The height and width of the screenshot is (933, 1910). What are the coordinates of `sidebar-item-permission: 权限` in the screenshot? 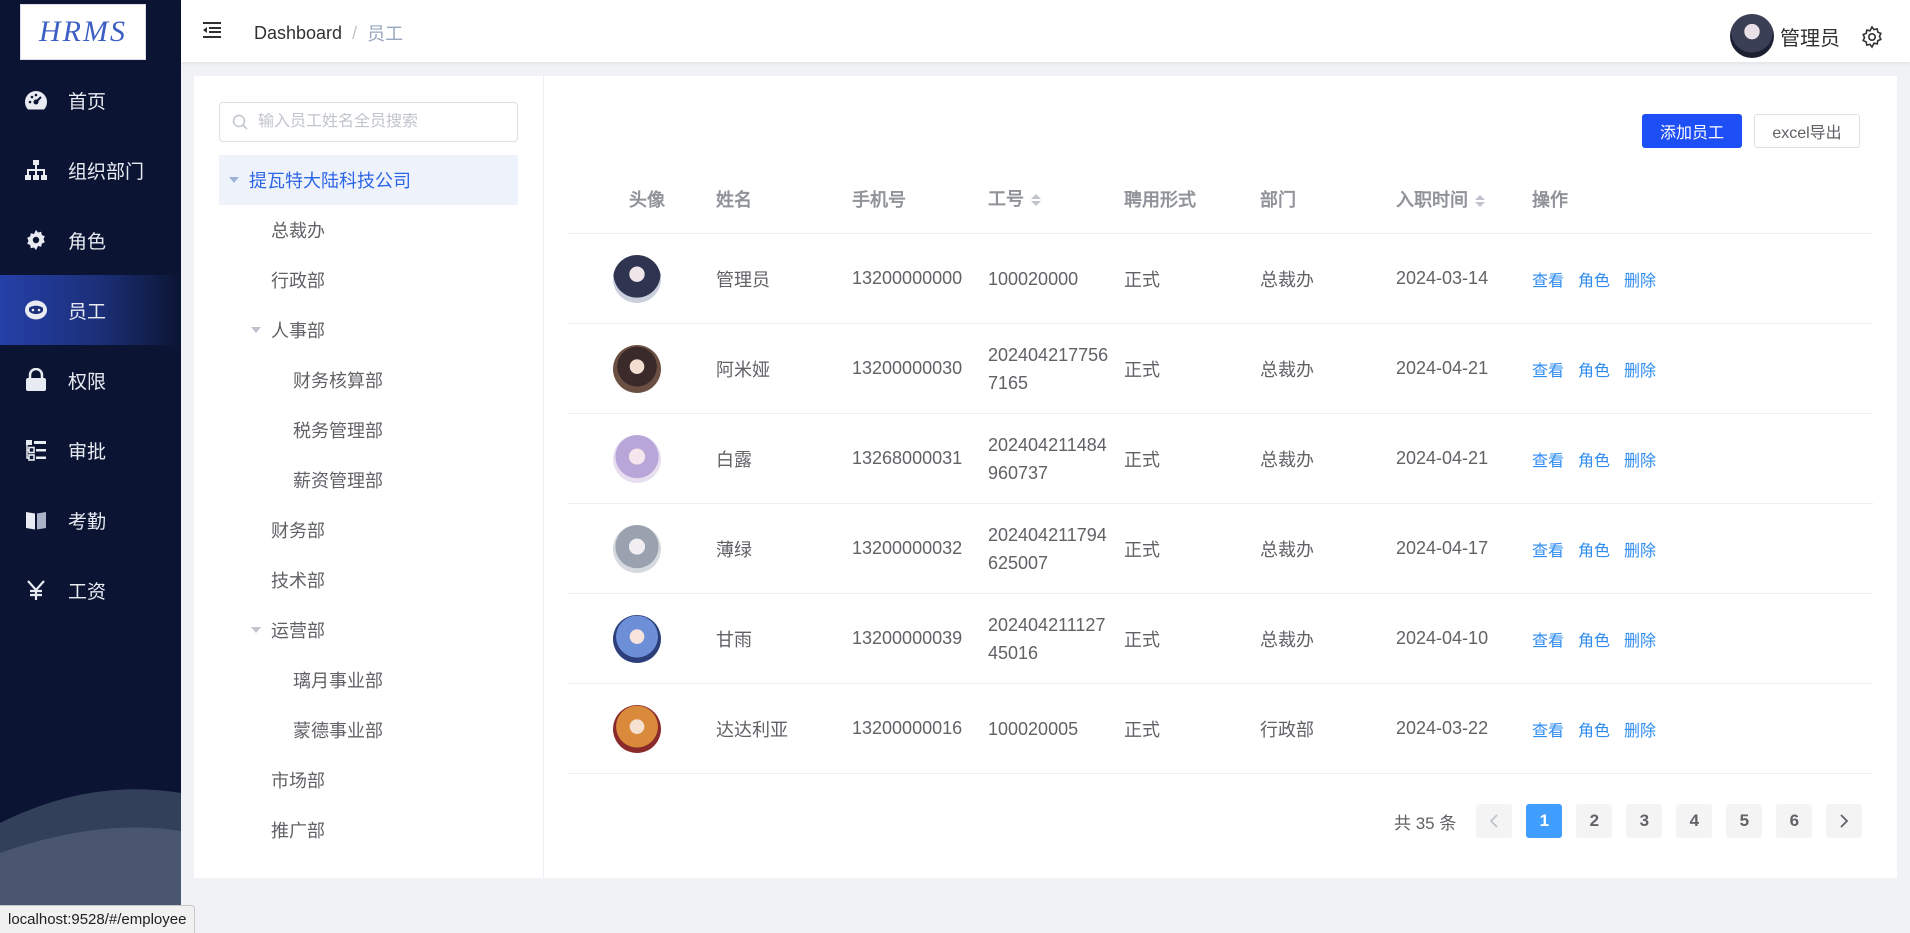 It's located at (90, 380).